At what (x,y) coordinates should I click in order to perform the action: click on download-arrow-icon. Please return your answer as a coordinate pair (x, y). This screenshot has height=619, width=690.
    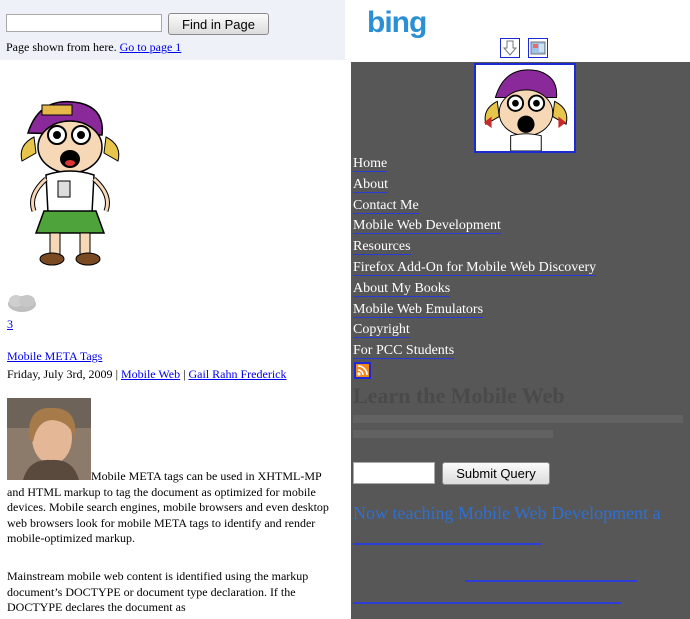
    Looking at the image, I should click on (510, 48).